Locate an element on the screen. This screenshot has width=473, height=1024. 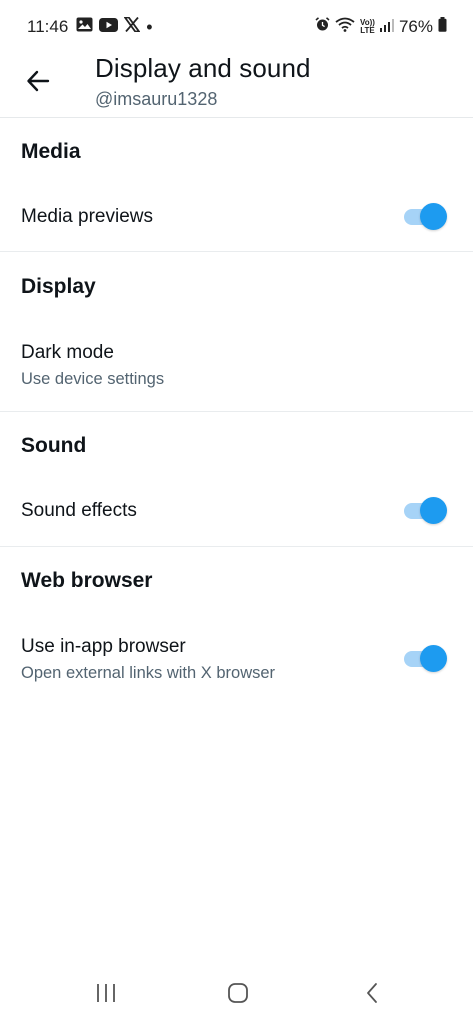
media-previews-toggle is located at coordinates (426, 216).